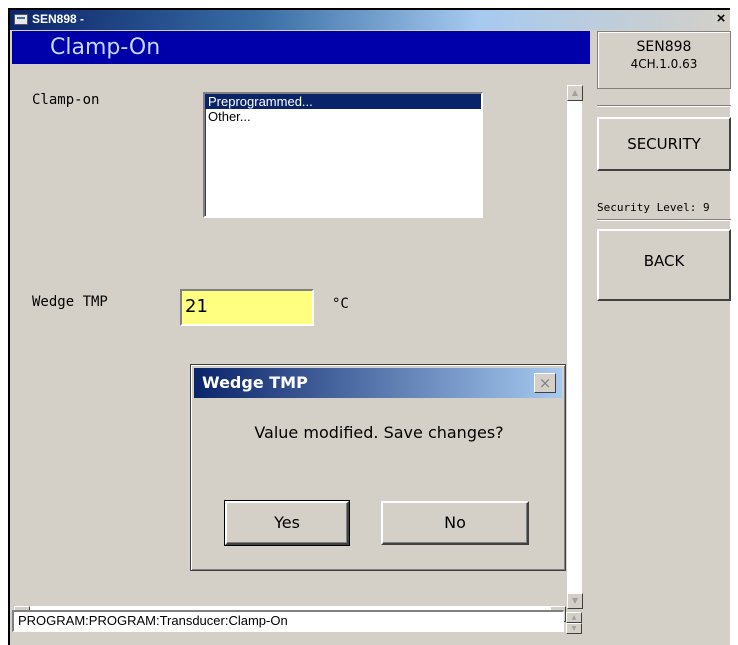 The width and height of the screenshot is (738, 645). What do you see at coordinates (455, 523) in the screenshot?
I see `no-button: No` at bounding box center [455, 523].